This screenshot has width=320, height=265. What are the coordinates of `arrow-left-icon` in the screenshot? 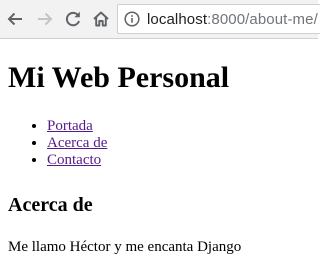 It's located at (14, 19).